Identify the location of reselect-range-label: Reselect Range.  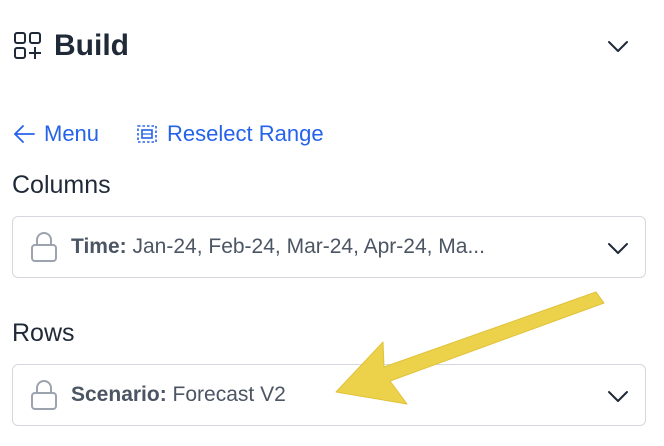
(245, 133).